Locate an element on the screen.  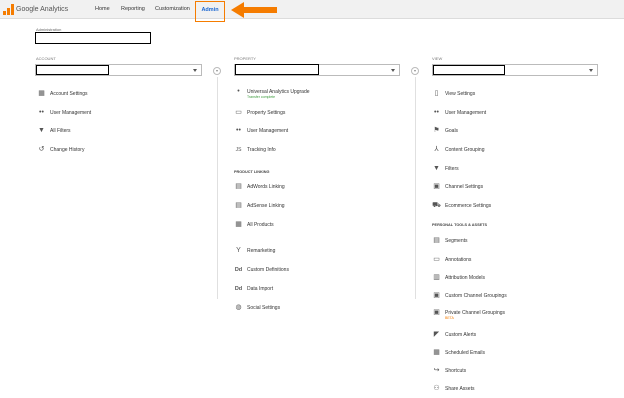
menu-label: Filters is located at coordinates (452, 169).